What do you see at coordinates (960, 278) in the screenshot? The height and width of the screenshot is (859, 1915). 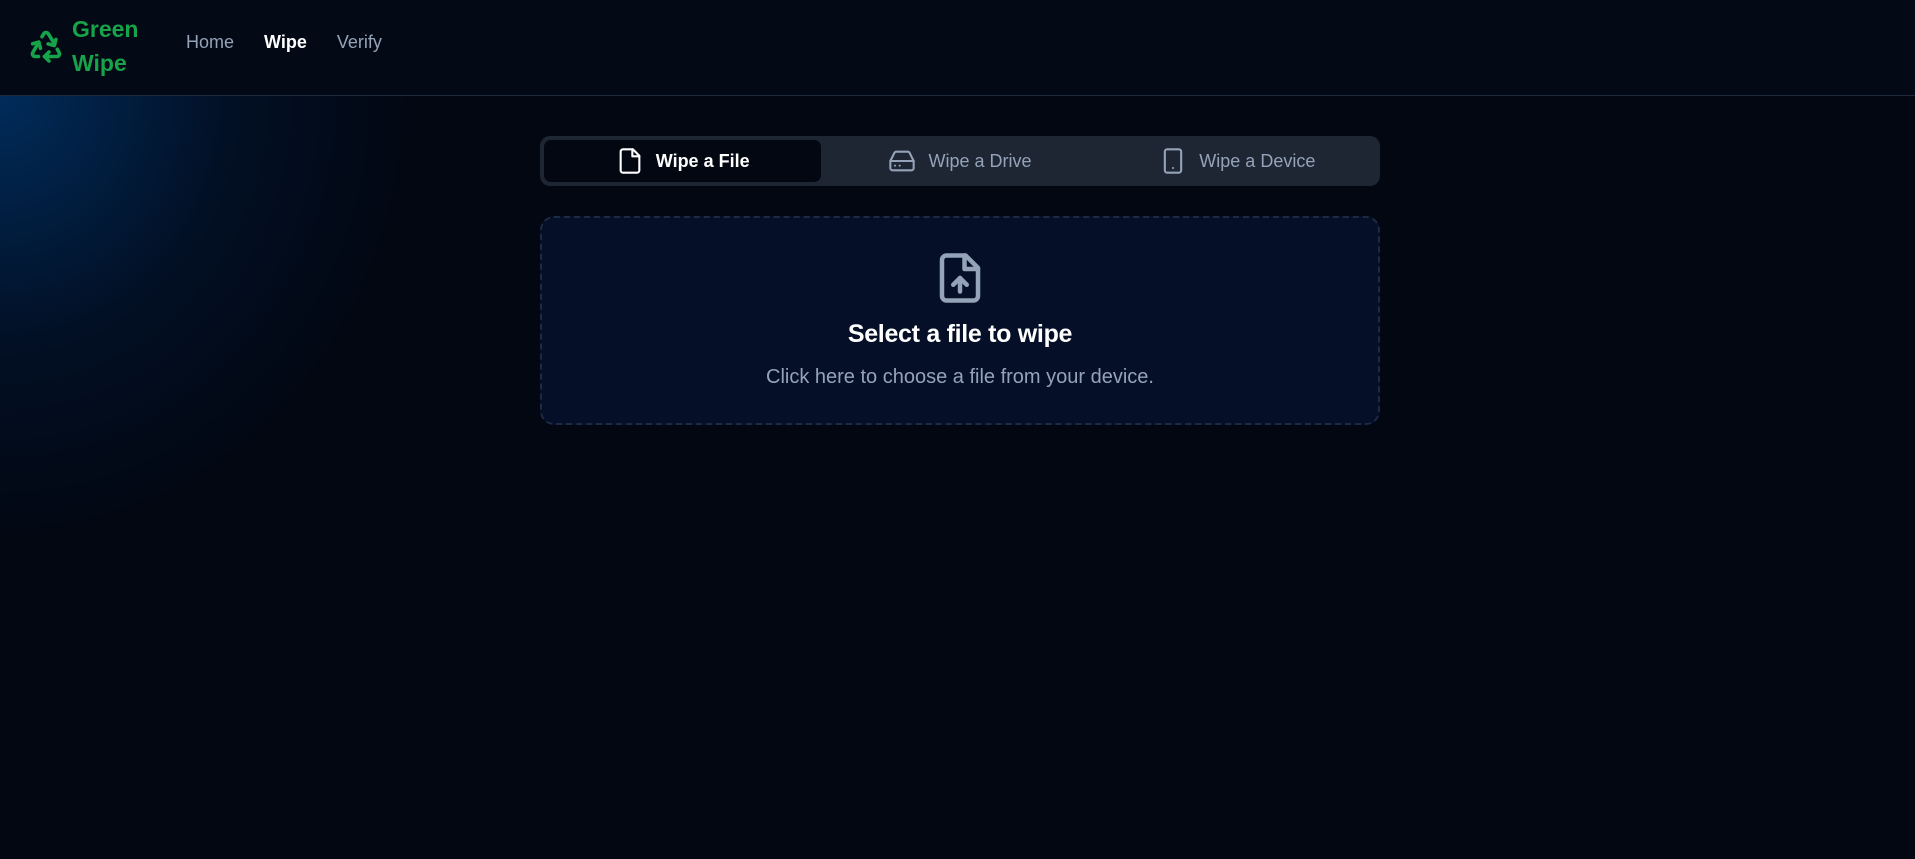 I see `file-upload-icon` at bounding box center [960, 278].